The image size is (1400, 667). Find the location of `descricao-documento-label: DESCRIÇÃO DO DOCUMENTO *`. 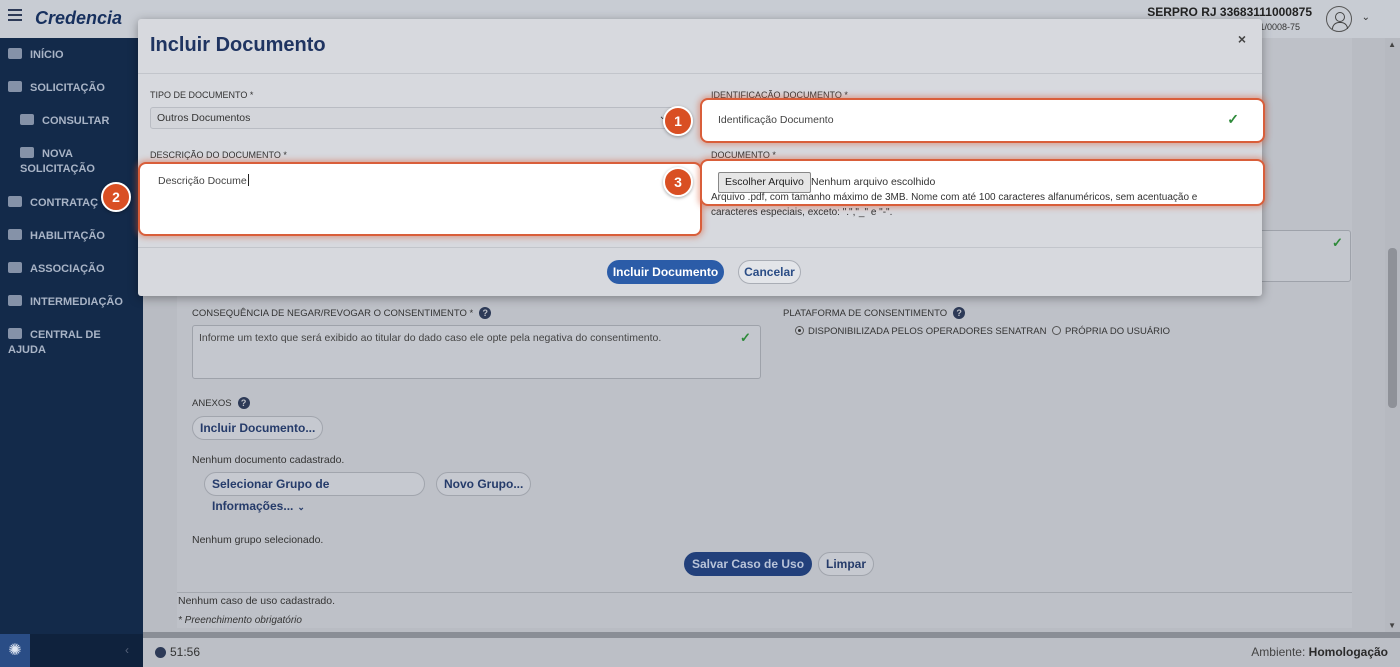

descricao-documento-label: DESCRIÇÃO DO DOCUMENTO * is located at coordinates (218, 155).